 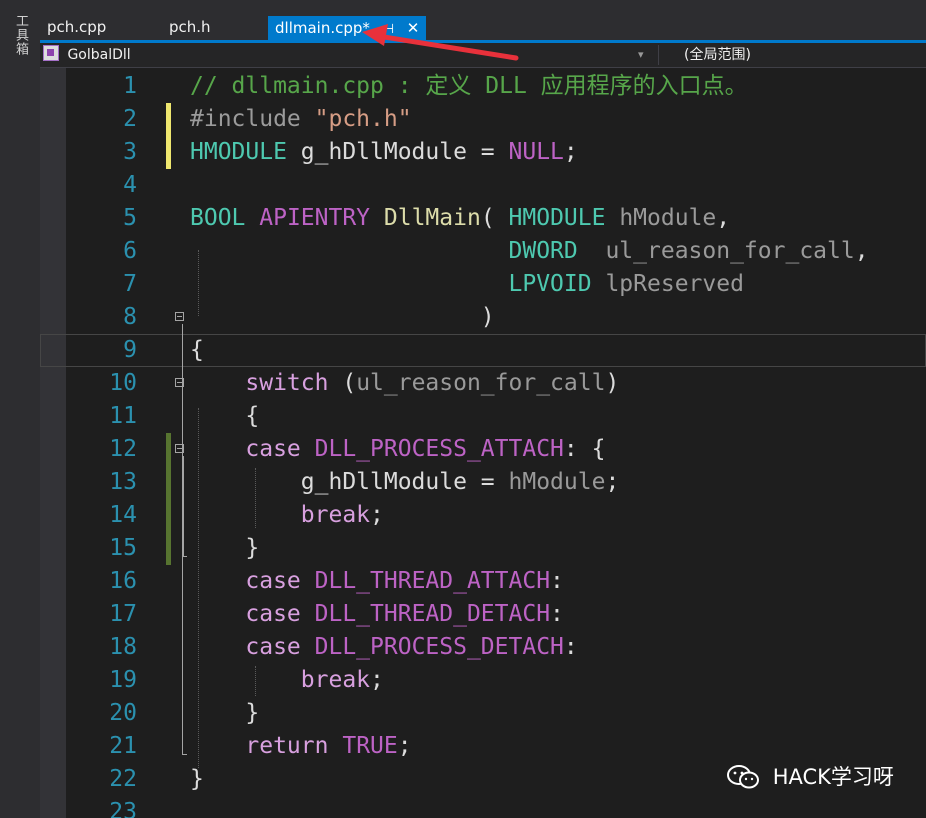 I want to click on code-token: switch, so click(x=287, y=383).